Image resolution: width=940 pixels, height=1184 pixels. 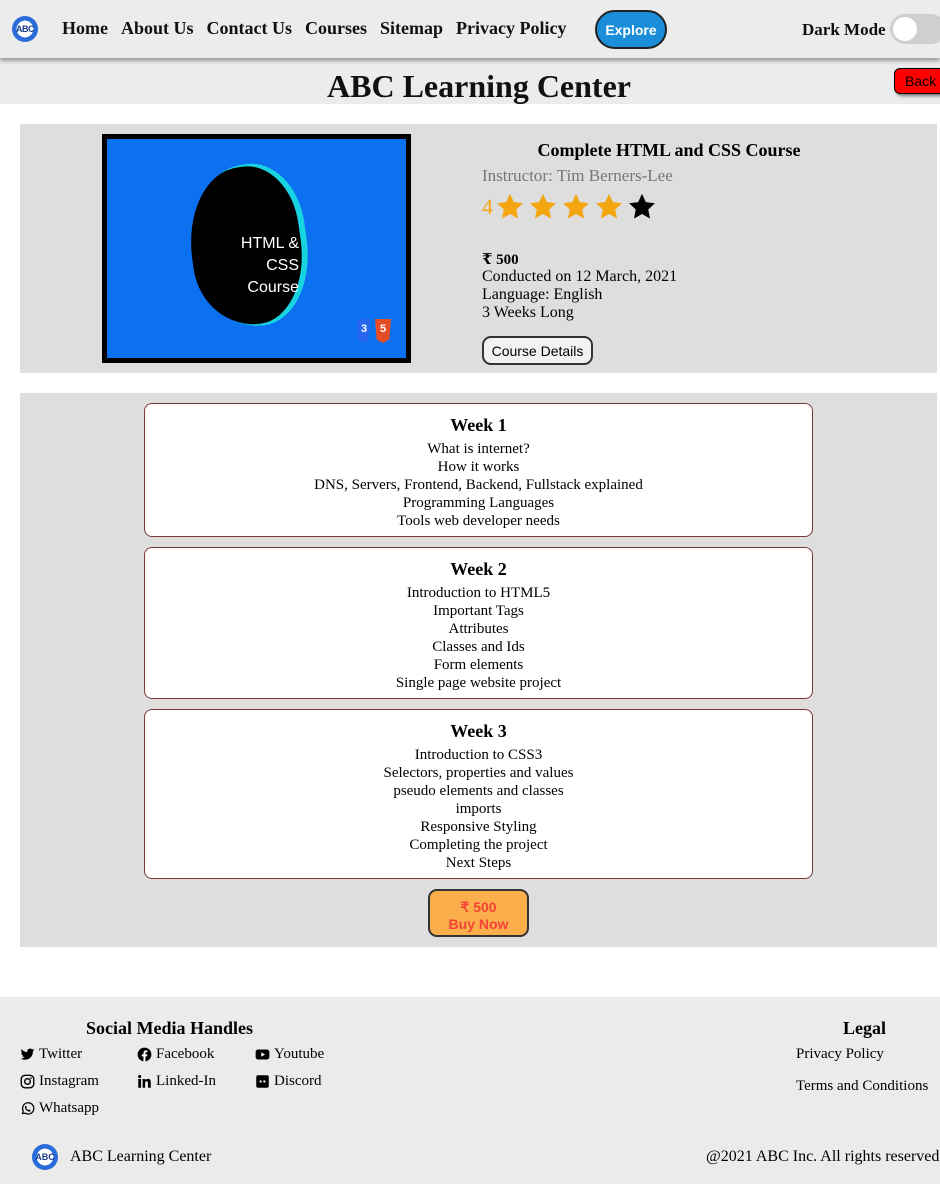 I want to click on week-topic: Important Tags, so click(x=478, y=611).